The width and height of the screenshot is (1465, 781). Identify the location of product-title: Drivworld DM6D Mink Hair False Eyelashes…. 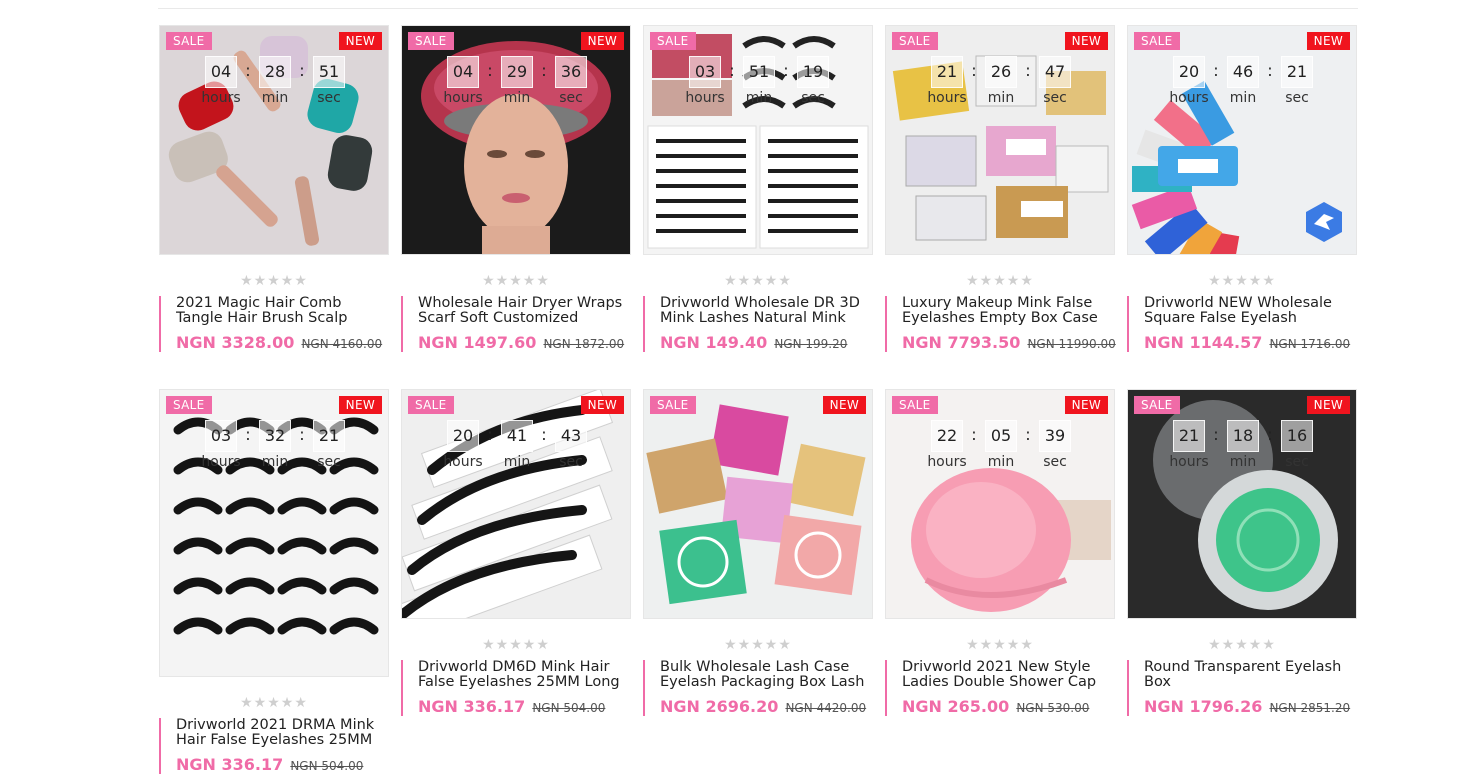
(524, 675).